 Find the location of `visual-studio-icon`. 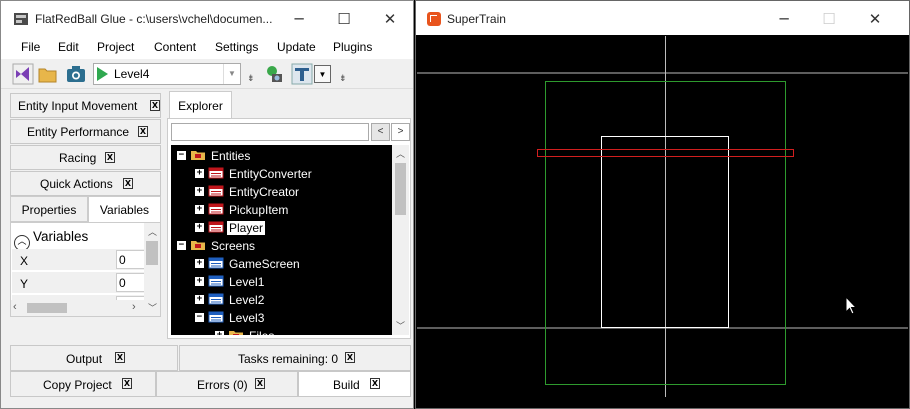

visual-studio-icon is located at coordinates (23, 74).